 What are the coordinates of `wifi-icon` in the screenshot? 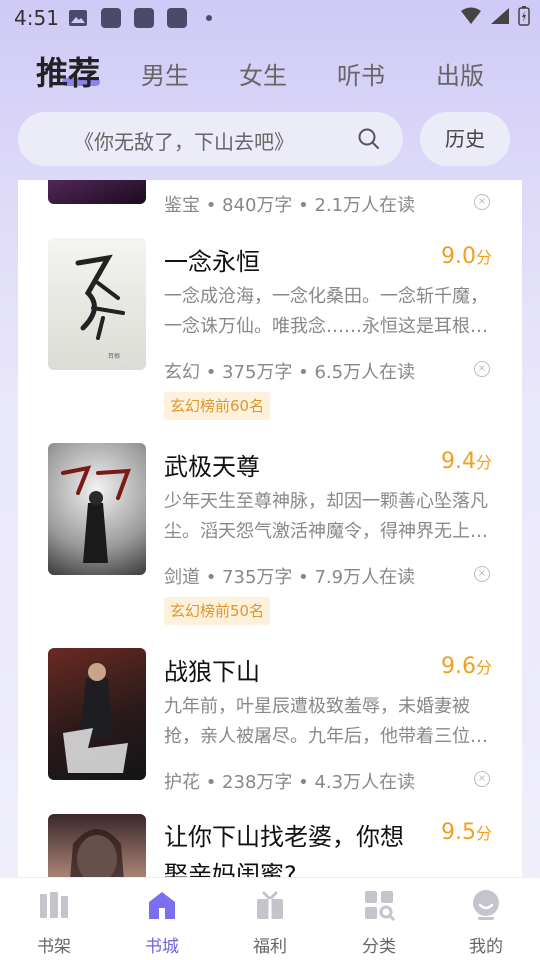 It's located at (471, 15).